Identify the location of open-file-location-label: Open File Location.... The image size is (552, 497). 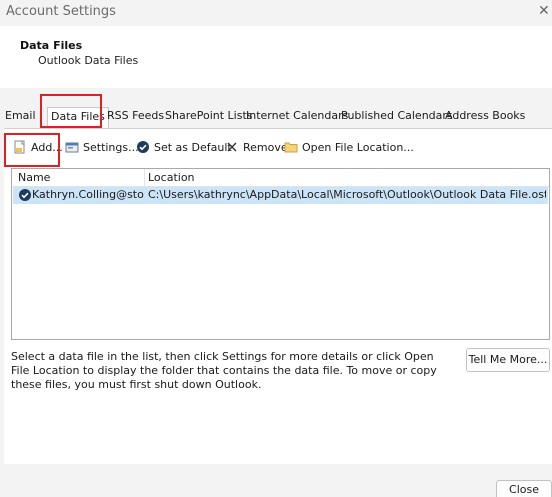
(358, 147).